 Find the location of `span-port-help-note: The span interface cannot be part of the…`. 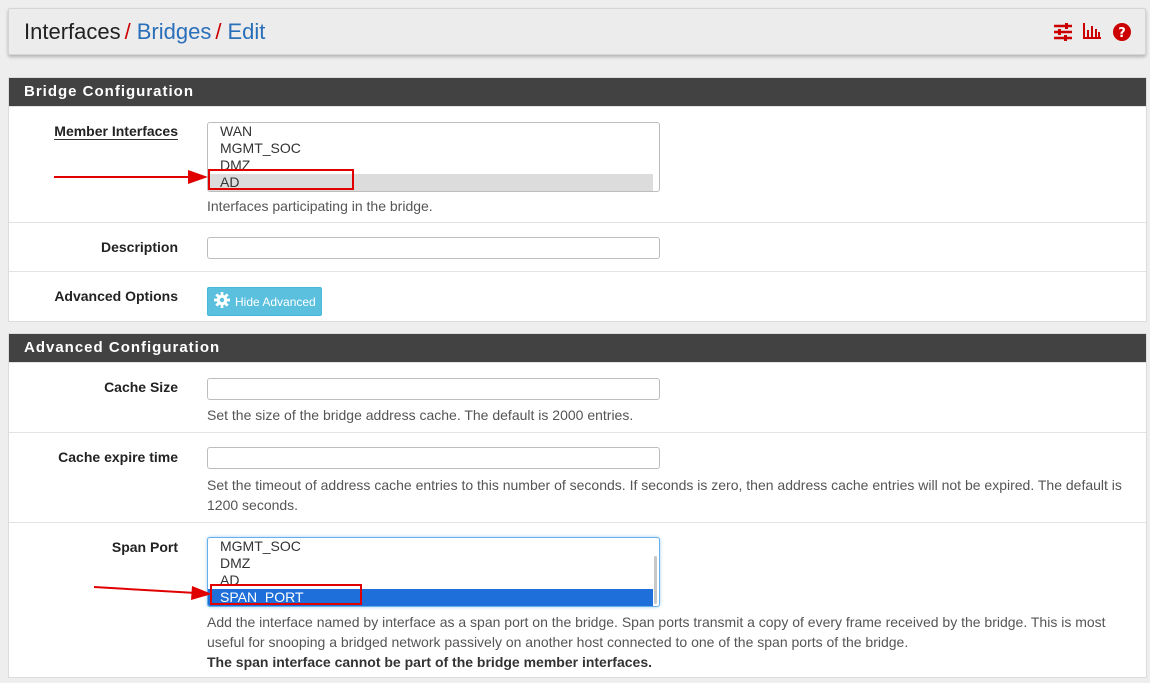

span-port-help-note: The span interface cannot be part of the… is located at coordinates (429, 662).